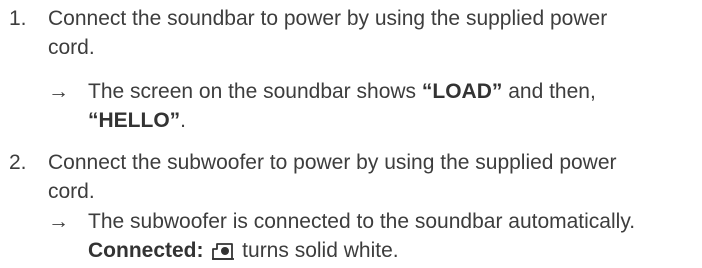 The height and width of the screenshot is (268, 702). Describe the element at coordinates (549, 91) in the screenshot. I see `result-middle: and then,` at that location.